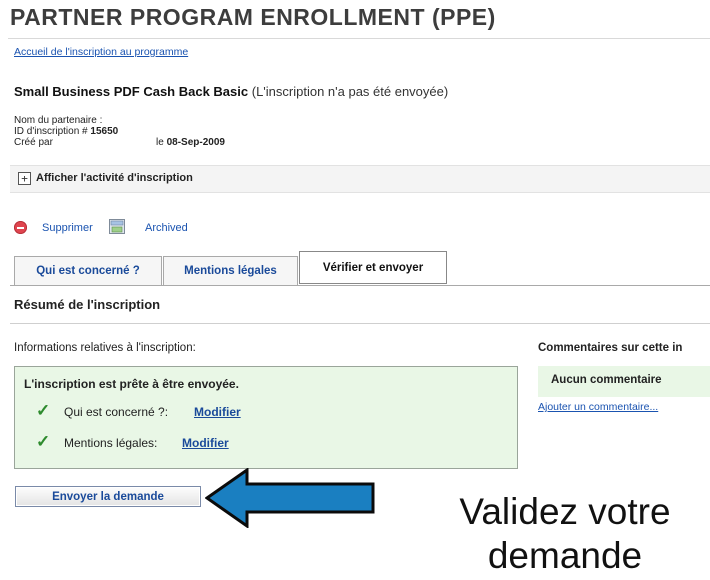  Describe the element at coordinates (166, 228) in the screenshot. I see `archived-link: Archived` at that location.